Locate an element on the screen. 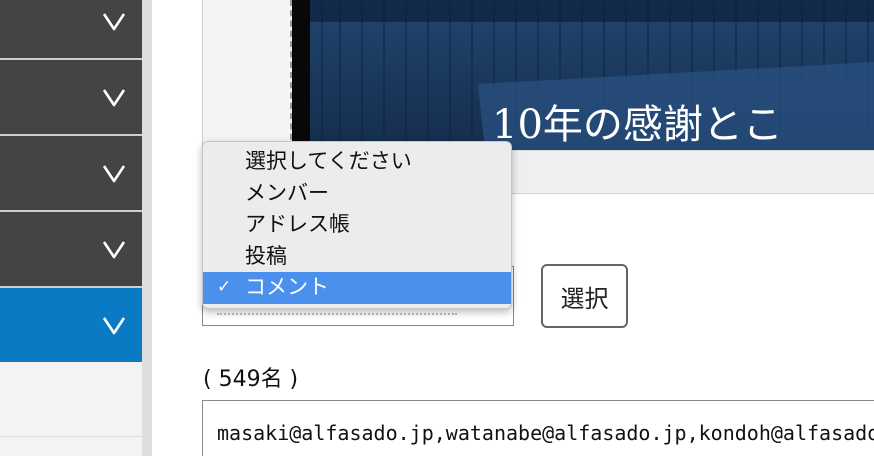 Image resolution: width=874 pixels, height=456 pixels. dropdown-option-placeholder: 選択してください is located at coordinates (357, 162).